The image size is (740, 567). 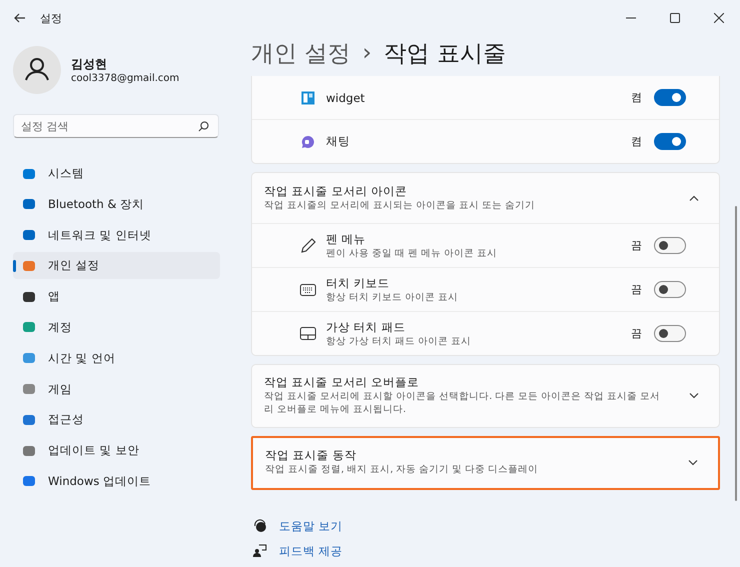 What do you see at coordinates (338, 141) in the screenshot?
I see `setting-label: 채팅` at bounding box center [338, 141].